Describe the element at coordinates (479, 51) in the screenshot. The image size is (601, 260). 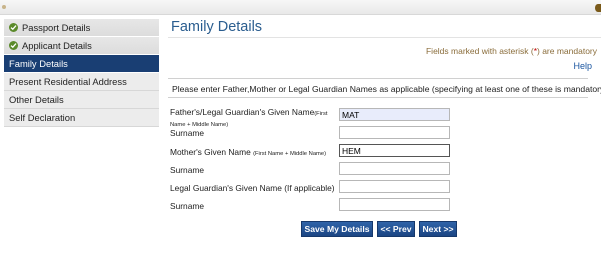
I see `mandatory-note-prefix: Fields marked with asterisk (` at that location.